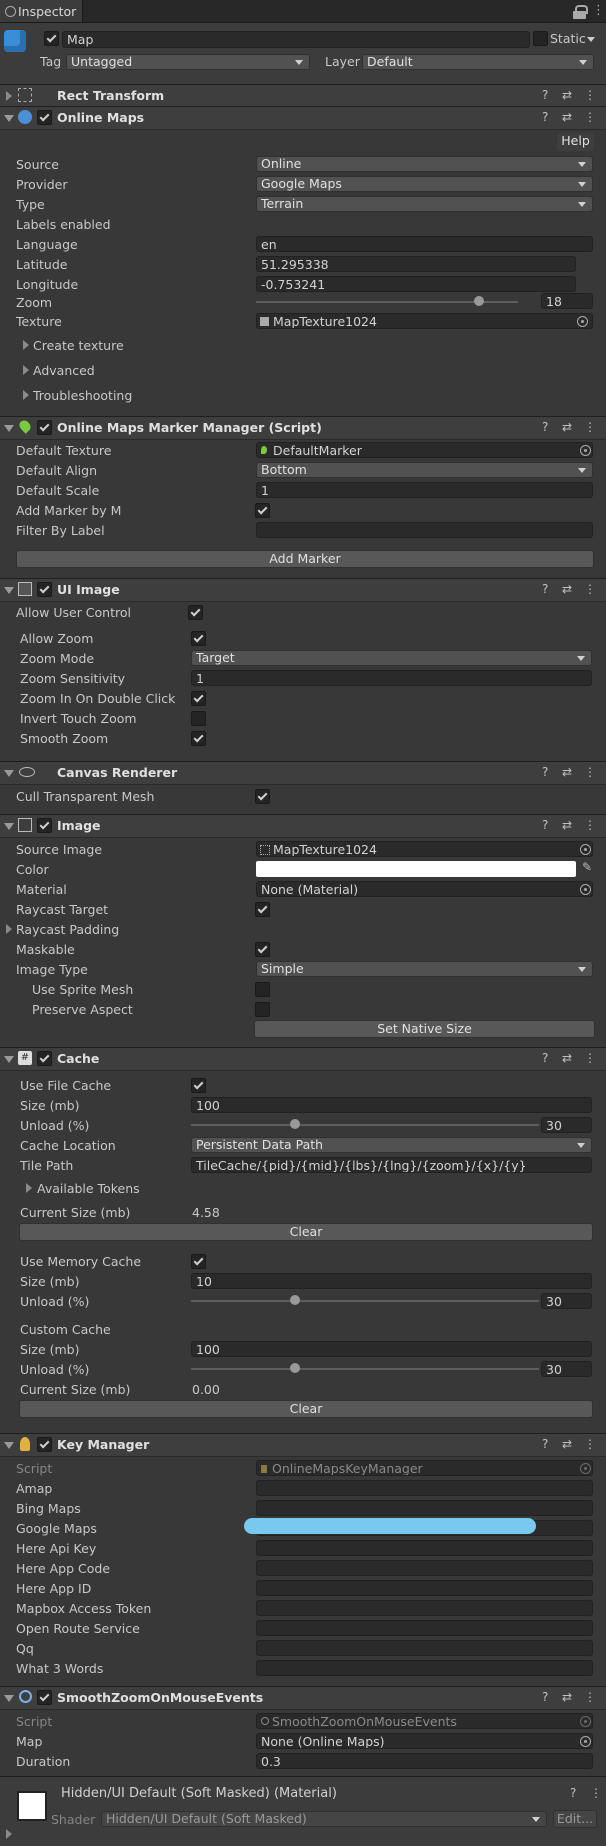  I want to click on material-field: None (Material), so click(424, 889).